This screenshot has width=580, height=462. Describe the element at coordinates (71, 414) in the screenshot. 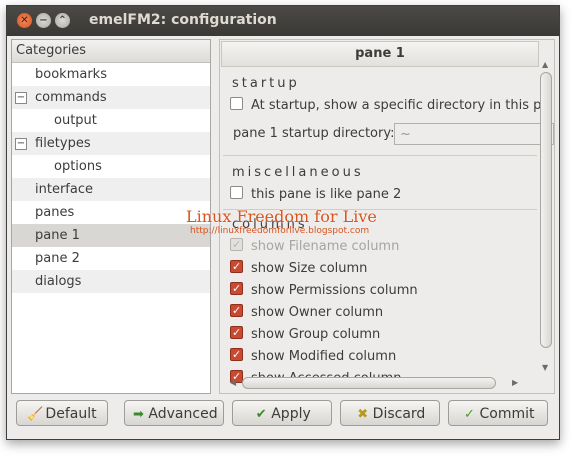

I see `default-button-label: Default` at that location.